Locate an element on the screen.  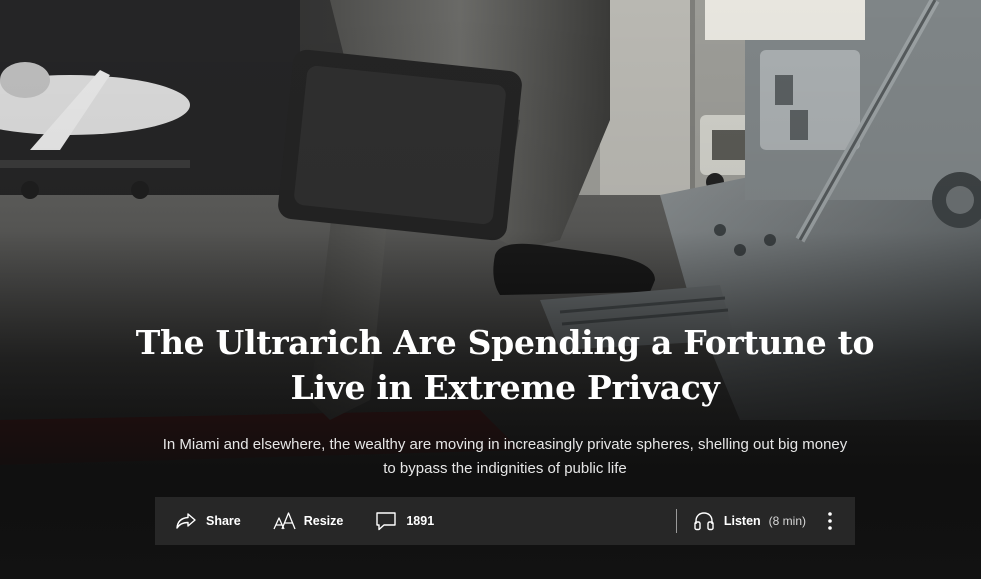
article-toolbar: Share Resize 1891 Listen (8 min) is located at coordinates (505, 521).